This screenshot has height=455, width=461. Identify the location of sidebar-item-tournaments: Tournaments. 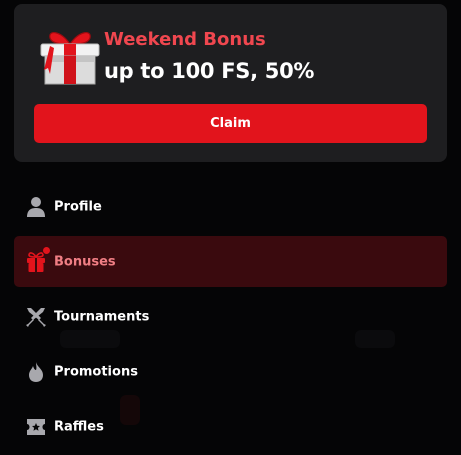
(230, 316).